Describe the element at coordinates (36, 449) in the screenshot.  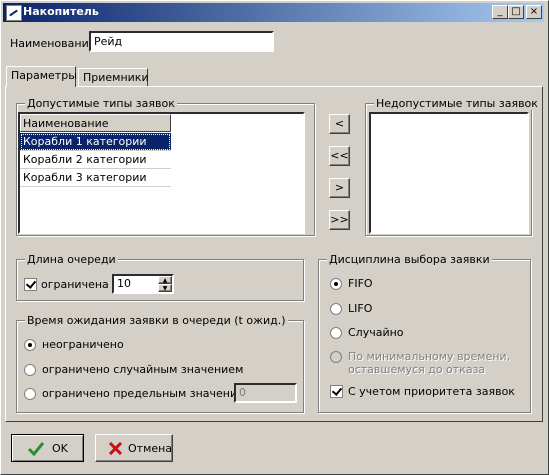
I see `check-icon` at that location.